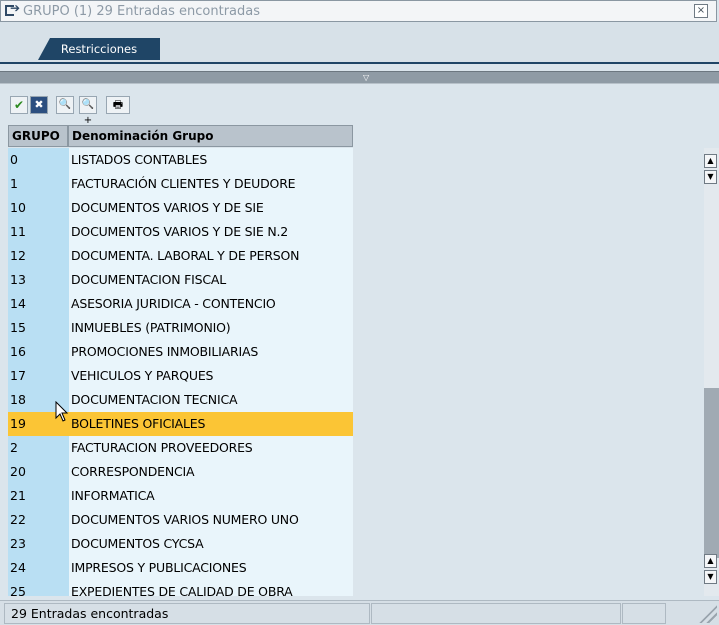  What do you see at coordinates (38, 472) in the screenshot?
I see `cell-grupo: 20` at bounding box center [38, 472].